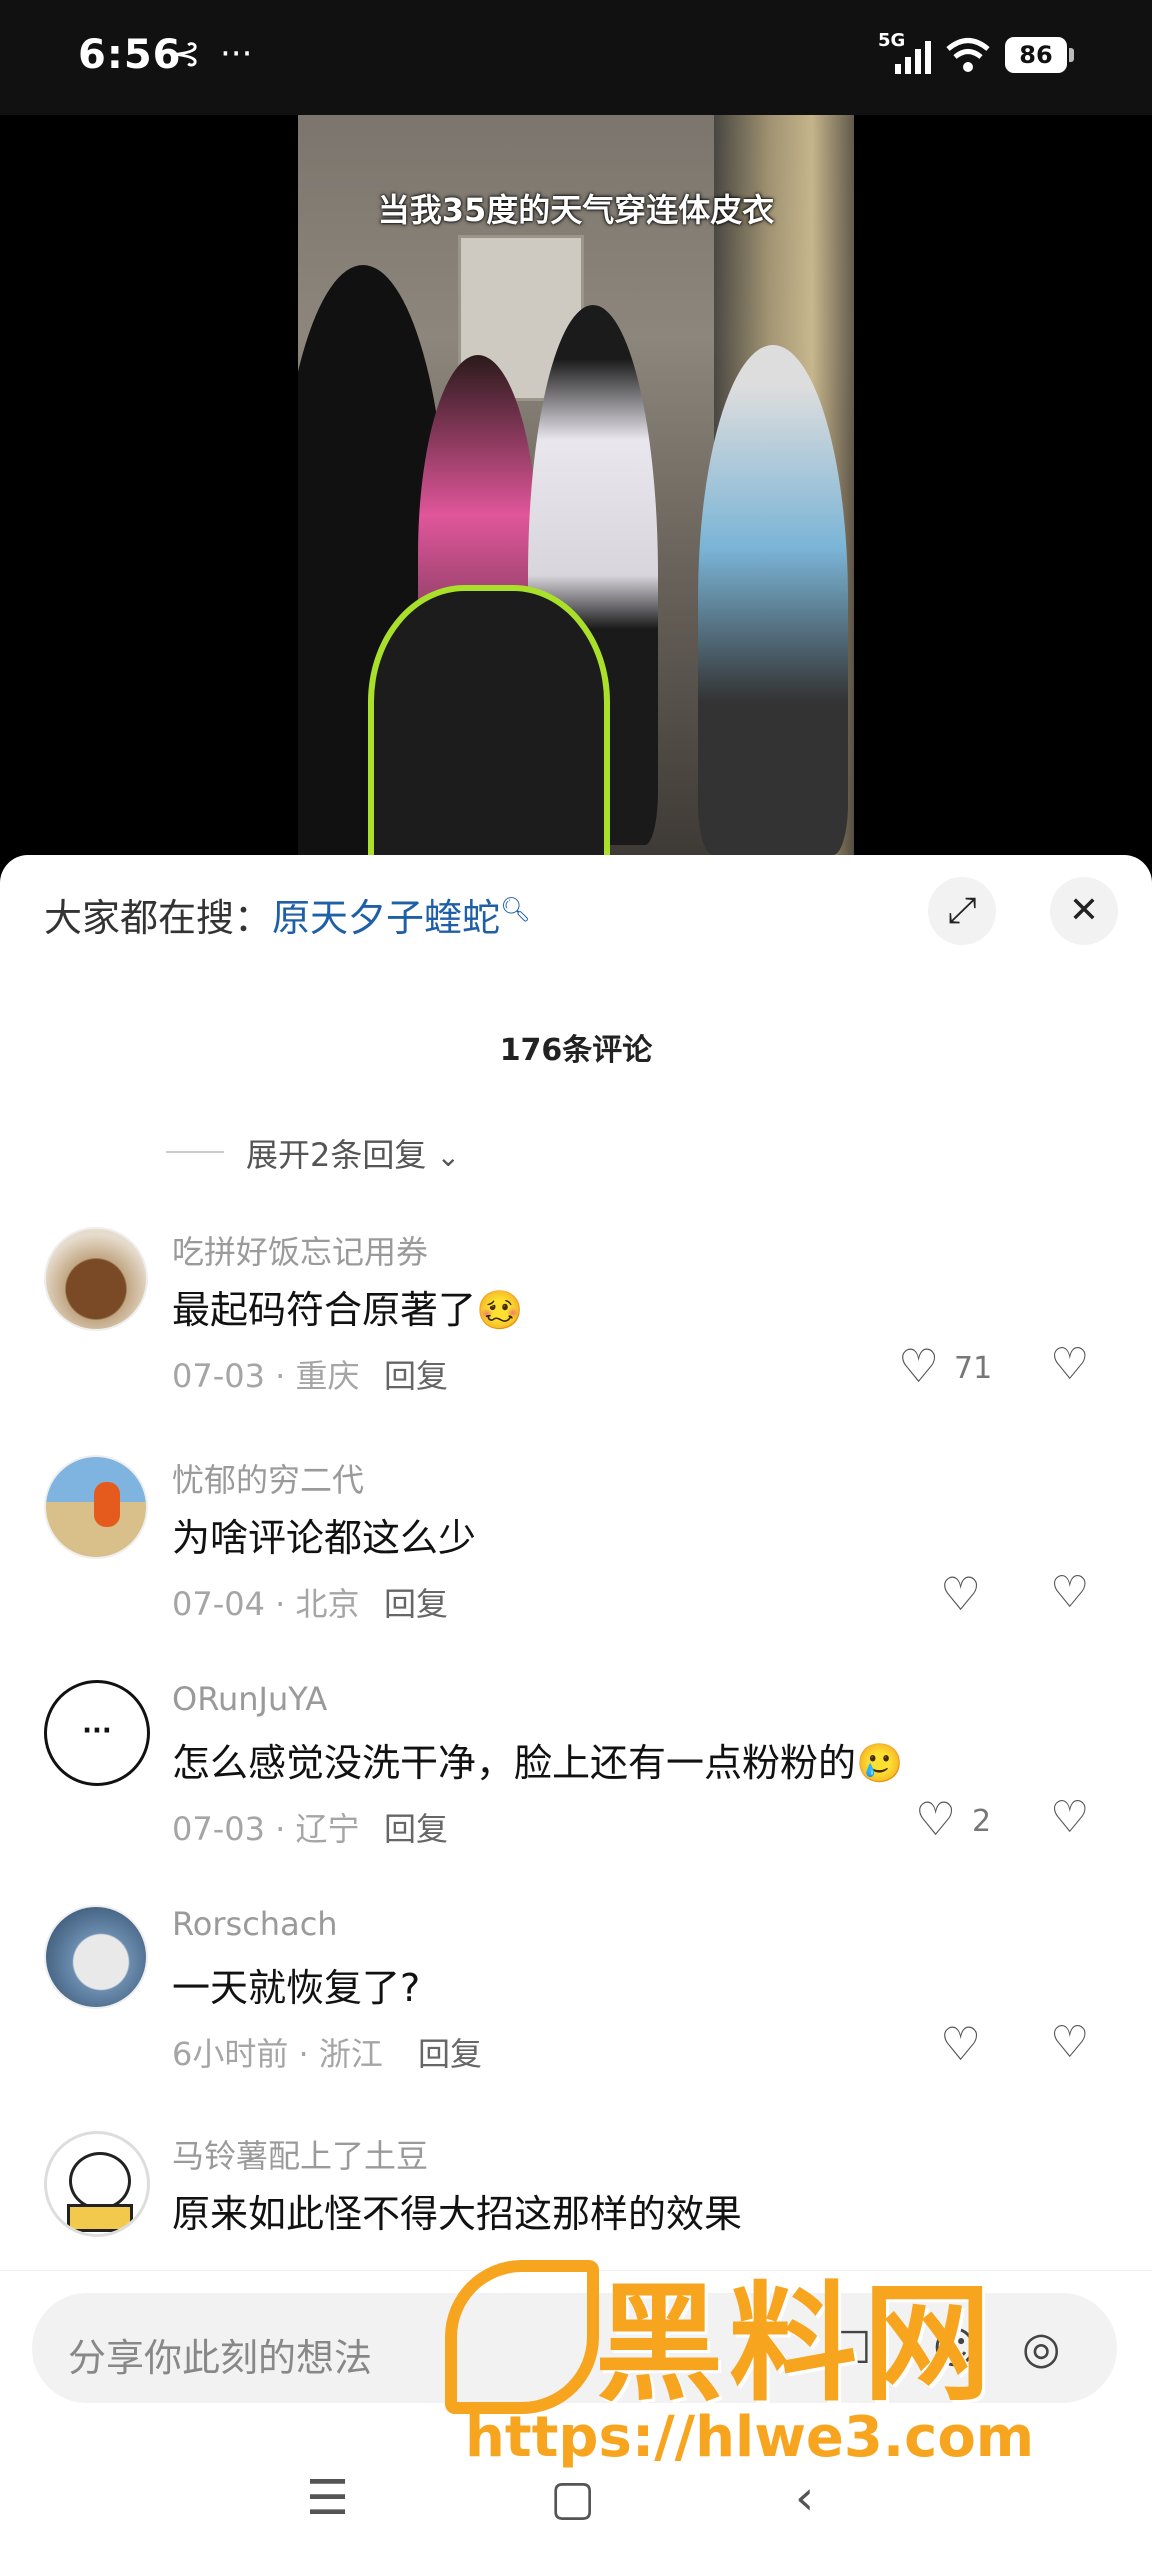  What do you see at coordinates (268, 1478) in the screenshot?
I see `comment-username: 忧郁的穷二代` at bounding box center [268, 1478].